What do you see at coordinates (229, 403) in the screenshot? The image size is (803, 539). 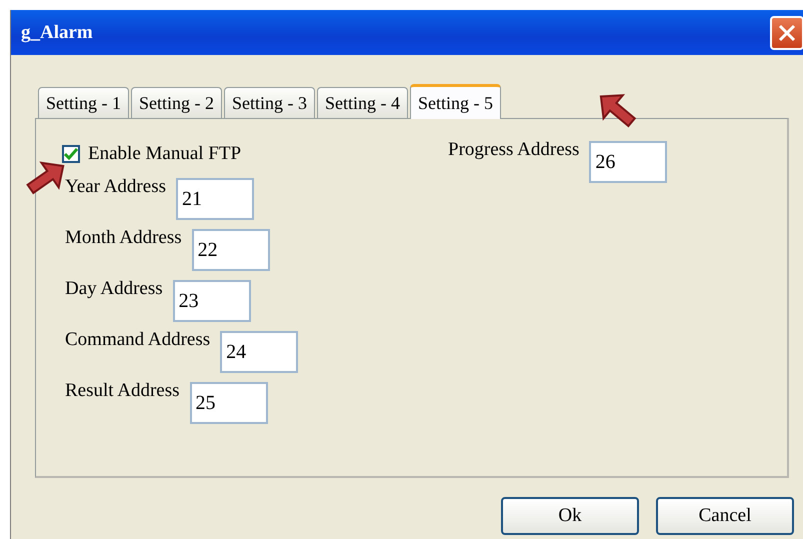 I see `input-field: 25` at bounding box center [229, 403].